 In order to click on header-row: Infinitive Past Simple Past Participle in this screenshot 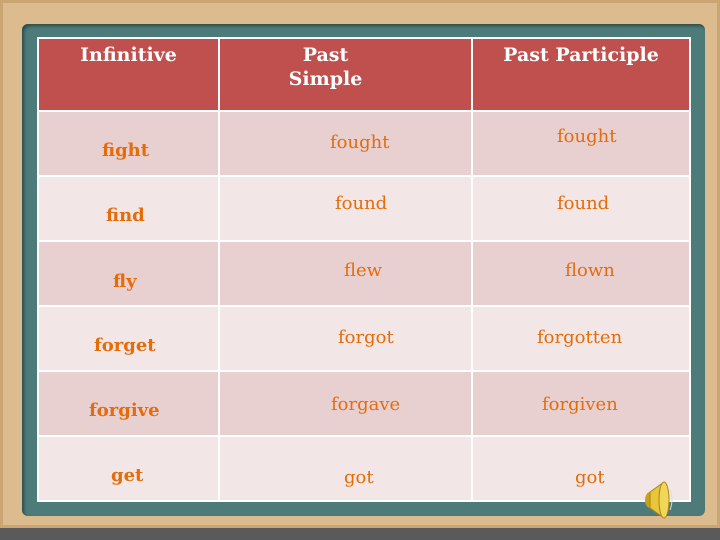, I will do `click(364, 74)`.